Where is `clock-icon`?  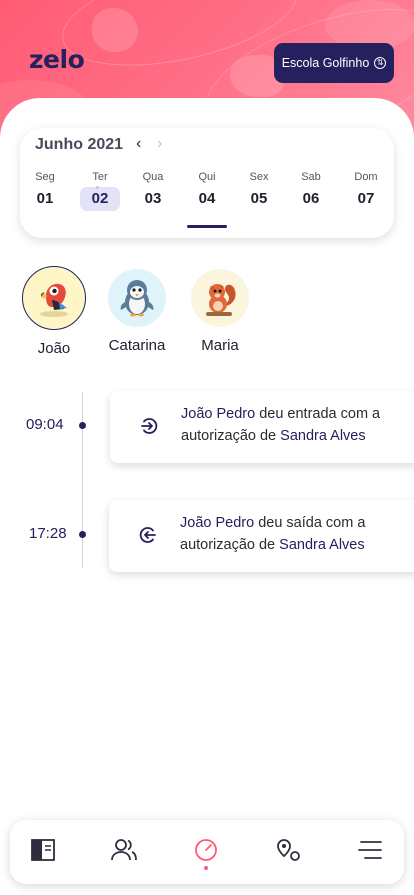 clock-icon is located at coordinates (206, 850).